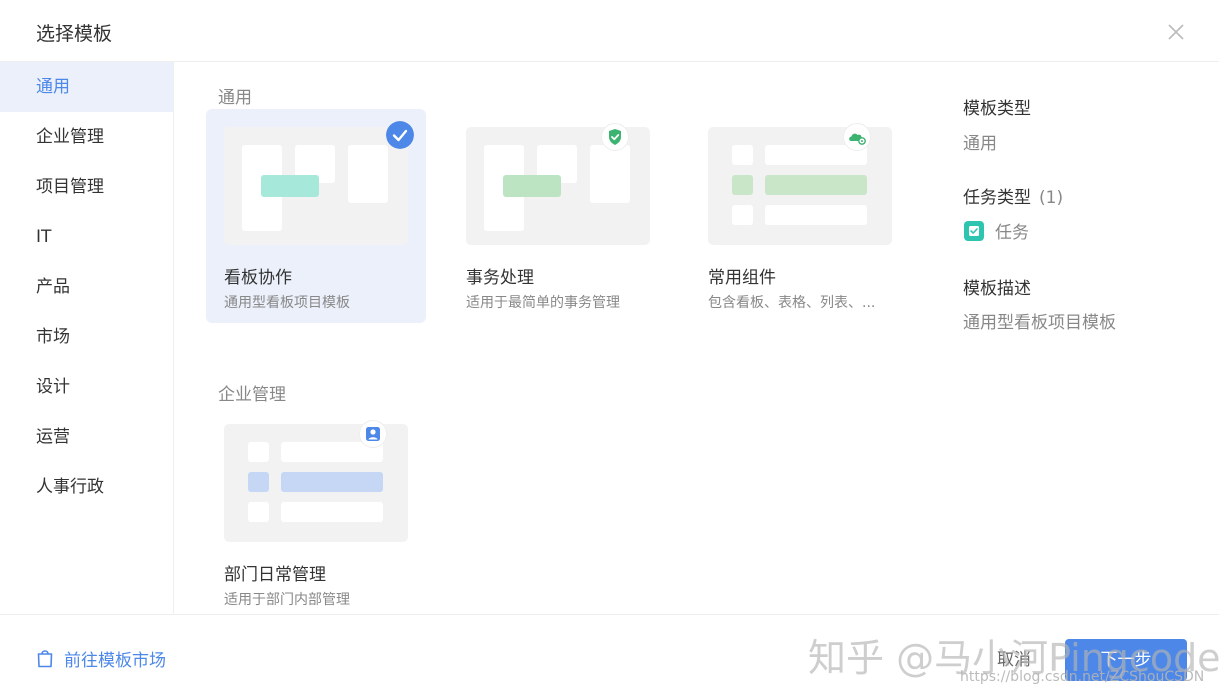 This screenshot has width=1219, height=696. Describe the element at coordinates (997, 109) in the screenshot. I see `template-type-label: 模板类型` at that location.